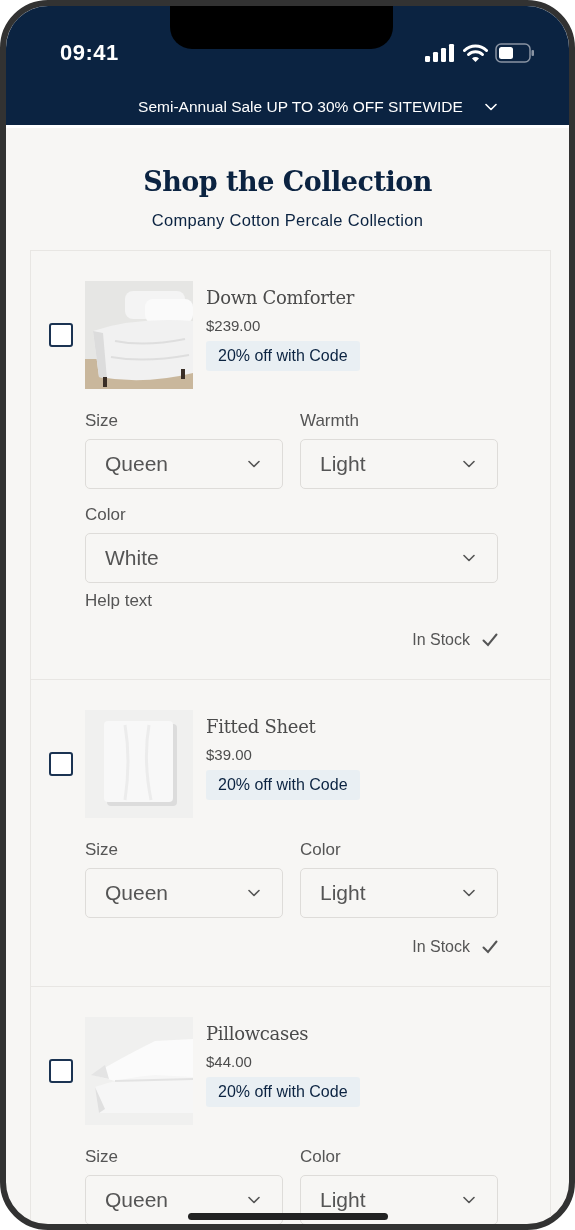 This screenshot has width=575, height=1230. I want to click on clock-time: 09:41, so click(89, 53).